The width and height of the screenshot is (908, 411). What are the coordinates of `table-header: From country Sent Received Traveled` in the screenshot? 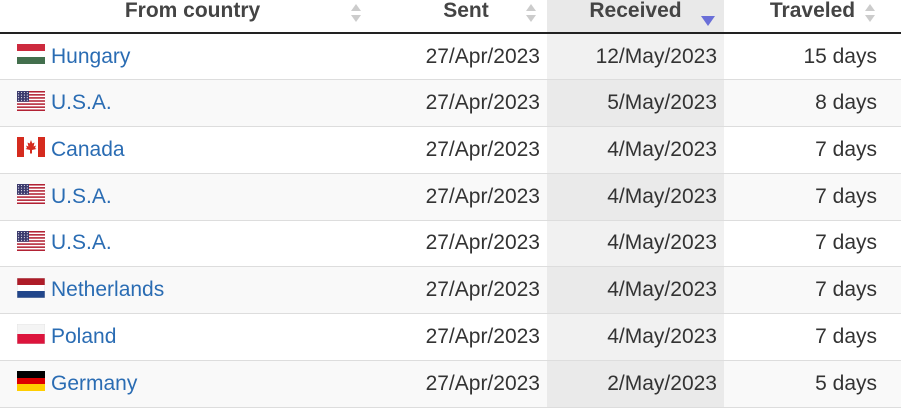 It's located at (450, 17).